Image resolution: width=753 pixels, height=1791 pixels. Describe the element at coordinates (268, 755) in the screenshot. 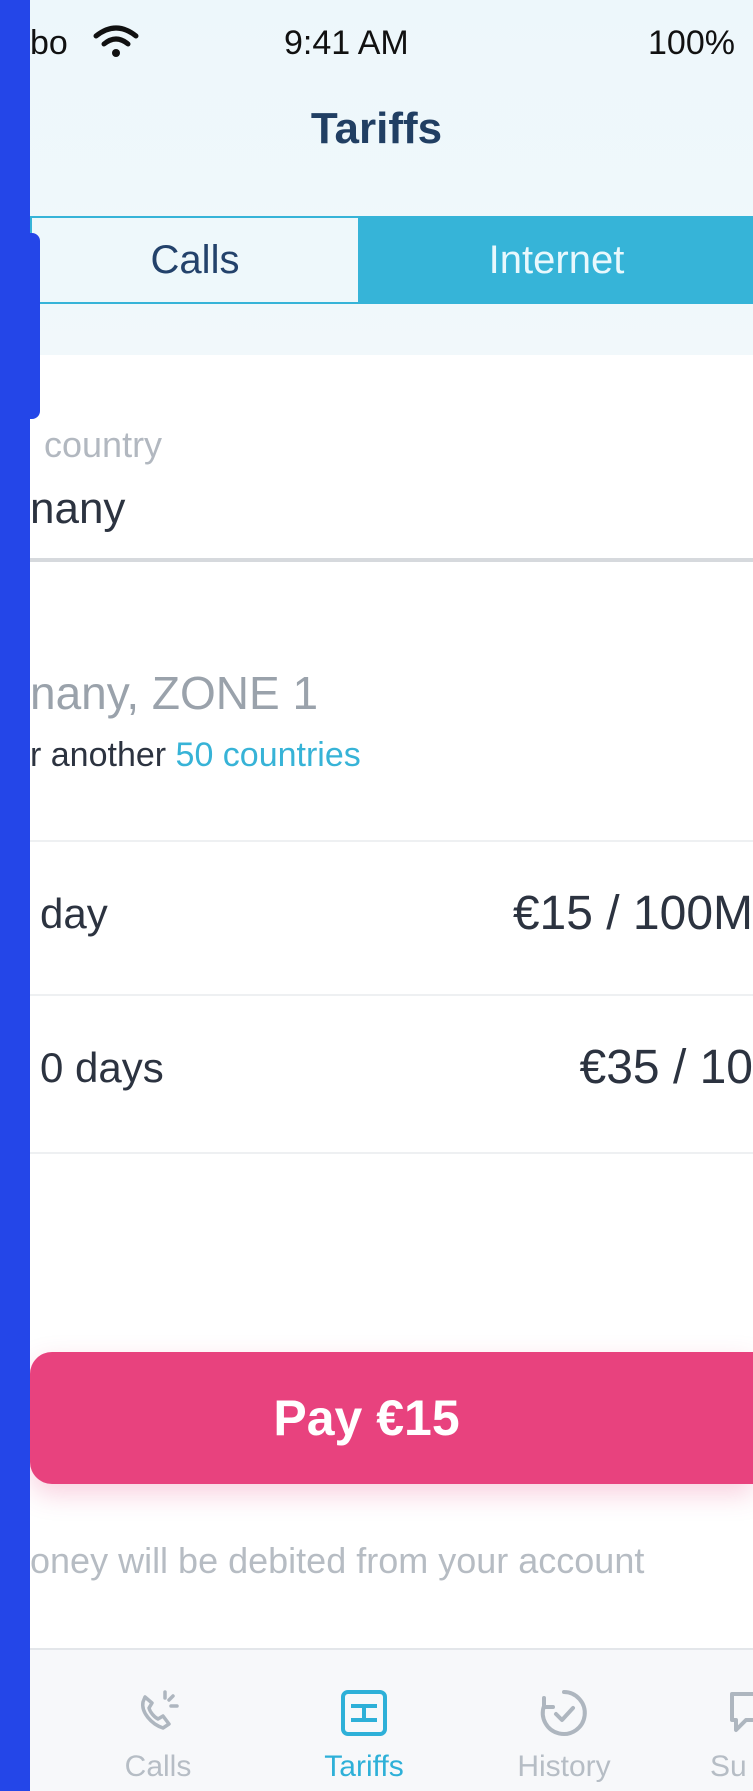

I see `countries-link: 50 countries` at that location.